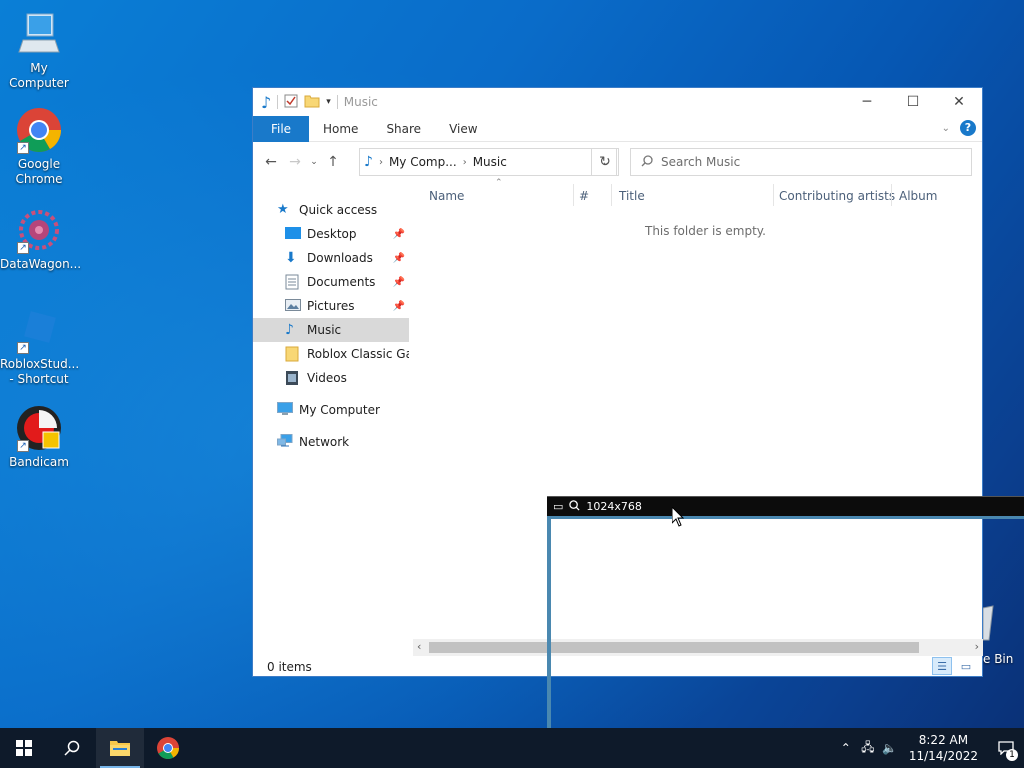 Image resolution: width=1024 pixels, height=768 pixels. I want to click on properties-icon, so click(291, 102).